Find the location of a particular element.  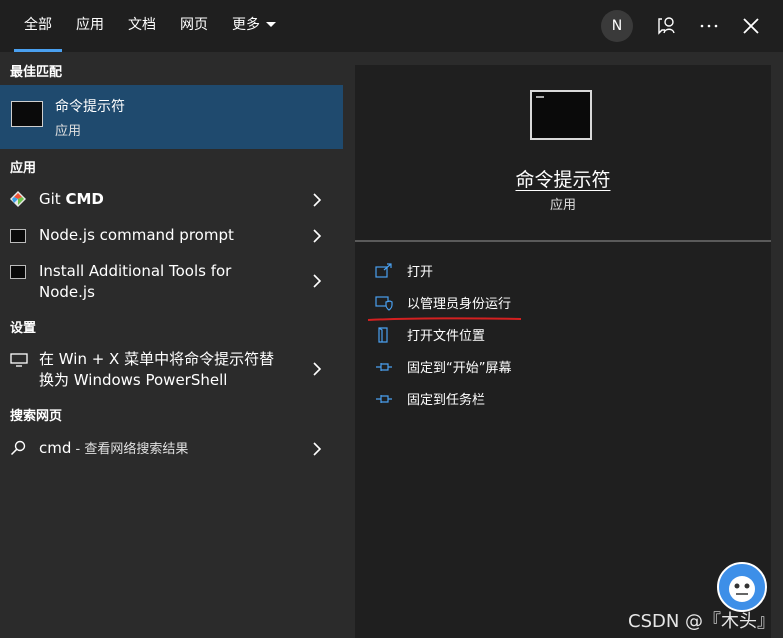

list-item-web-search: cmd - 查看网络搜索结果 is located at coordinates (171, 448).